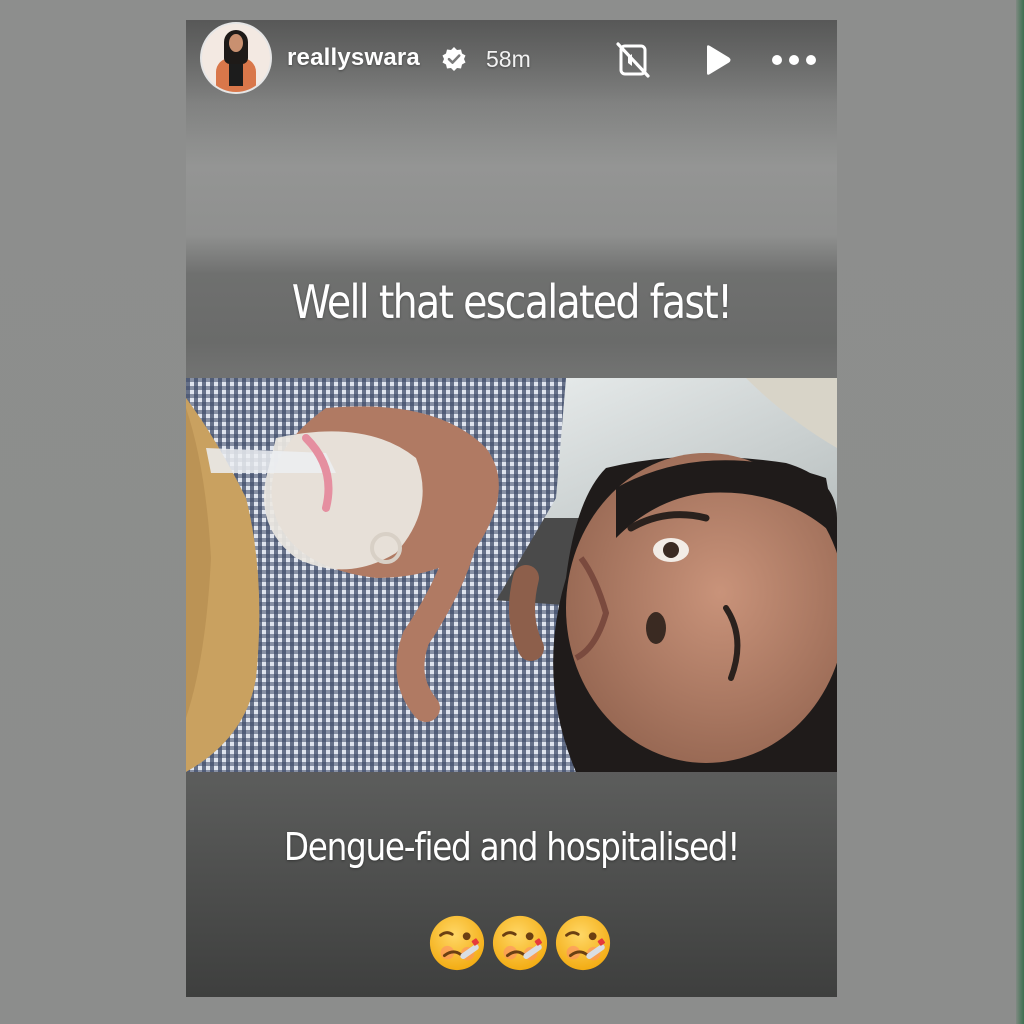 Image resolution: width=1024 pixels, height=1024 pixels. What do you see at coordinates (236, 58) in the screenshot?
I see `profile-avatar` at bounding box center [236, 58].